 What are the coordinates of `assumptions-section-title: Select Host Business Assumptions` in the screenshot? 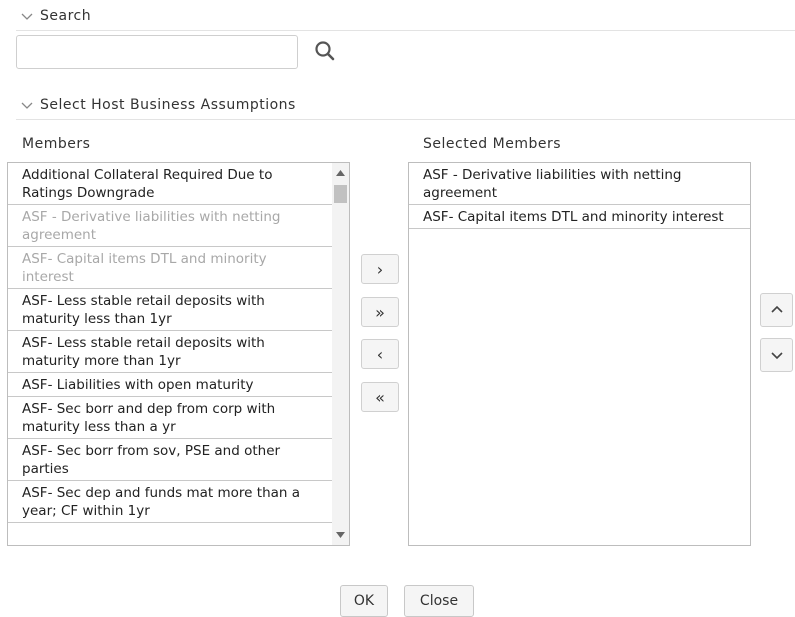 It's located at (168, 105).